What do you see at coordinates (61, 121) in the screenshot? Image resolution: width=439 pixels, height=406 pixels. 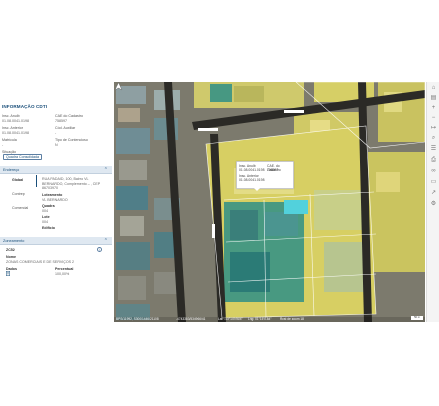 I see `cad-cadastro-value: 758597` at bounding box center [61, 121].